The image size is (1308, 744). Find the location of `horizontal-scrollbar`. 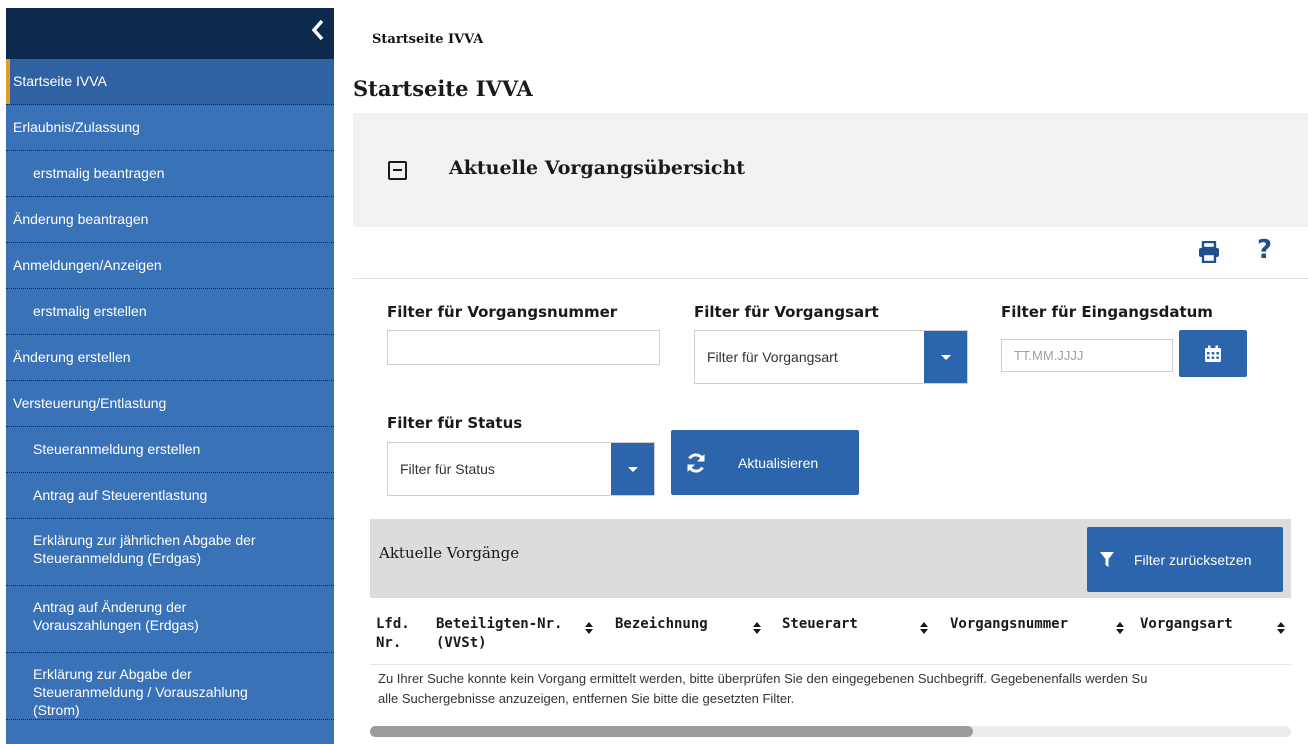

horizontal-scrollbar is located at coordinates (830, 731).